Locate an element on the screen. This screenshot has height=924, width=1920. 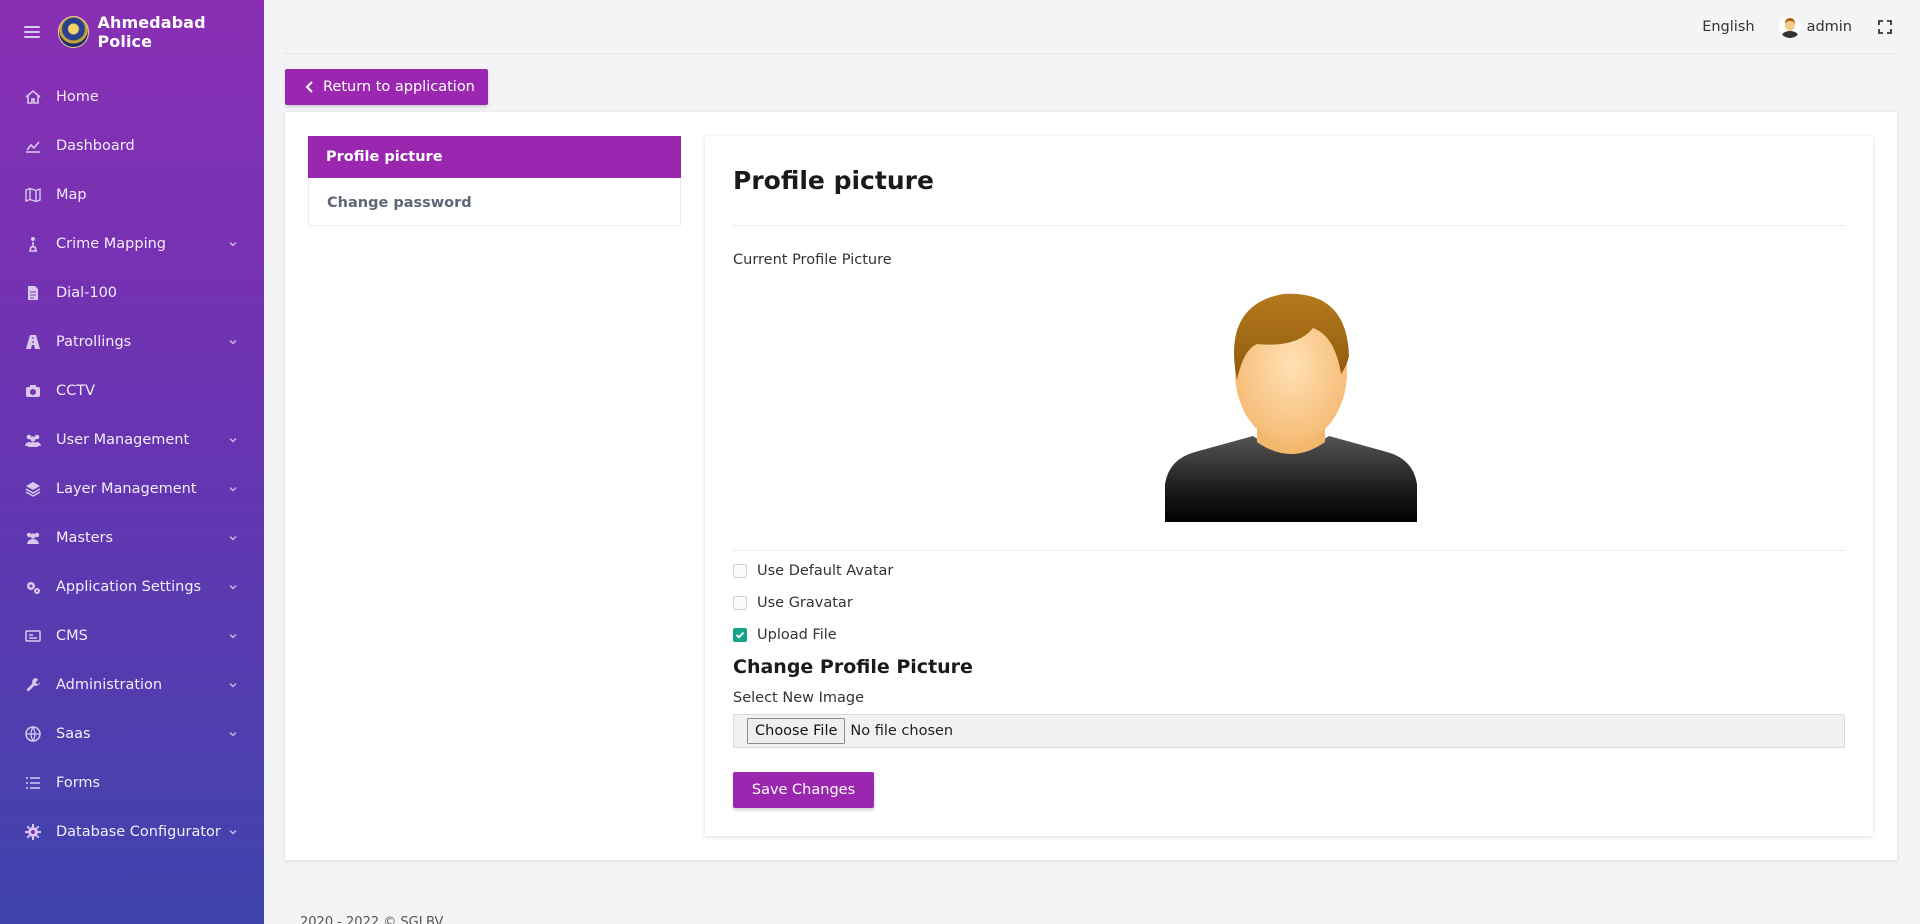
sidebar-item-label: Administration is located at coordinates (109, 684).